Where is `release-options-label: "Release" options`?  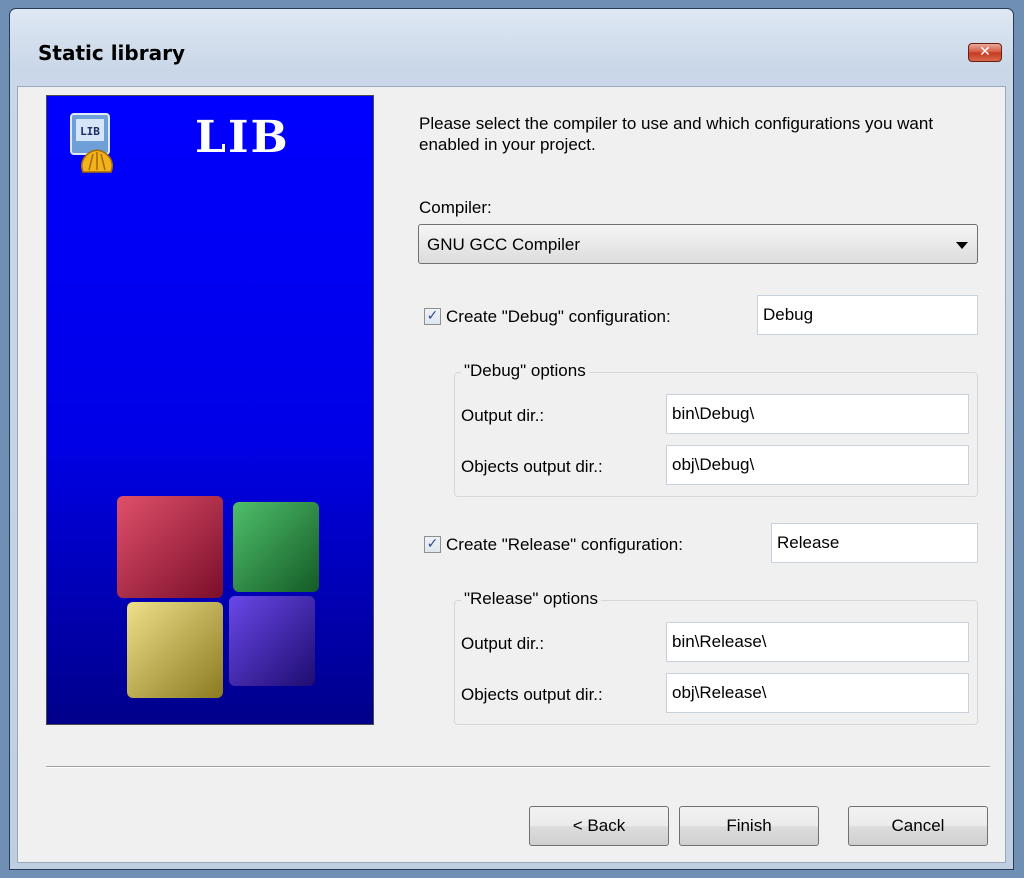 release-options-label: "Release" options is located at coordinates (531, 599).